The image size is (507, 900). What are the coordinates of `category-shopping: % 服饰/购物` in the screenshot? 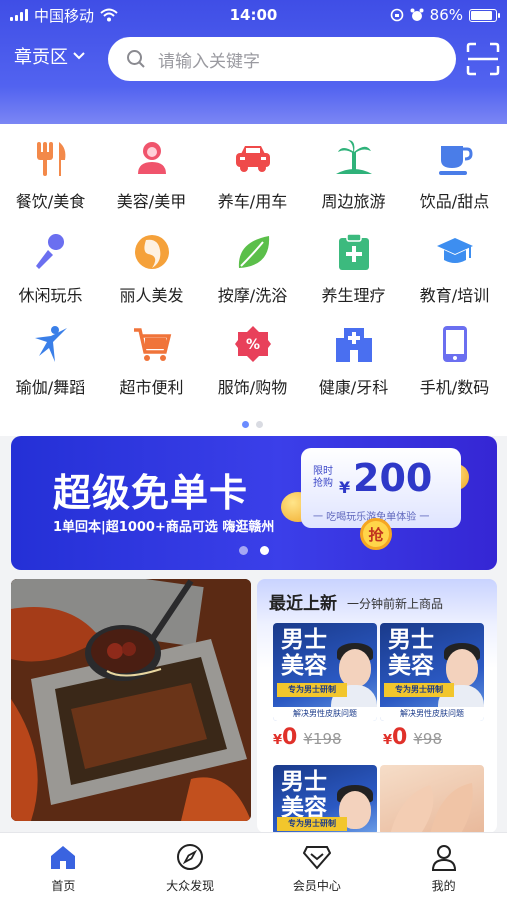 It's located at (252, 361).